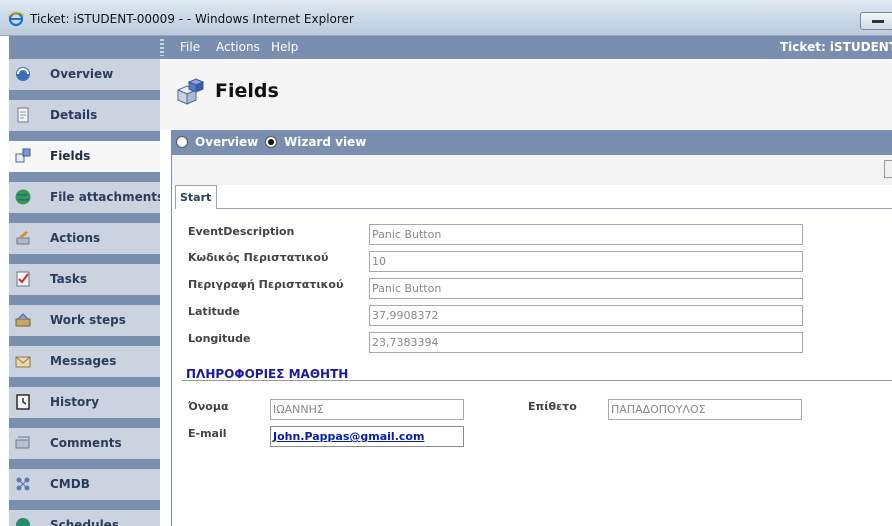  I want to click on sidebar-item-actions: Actions, so click(84, 243).